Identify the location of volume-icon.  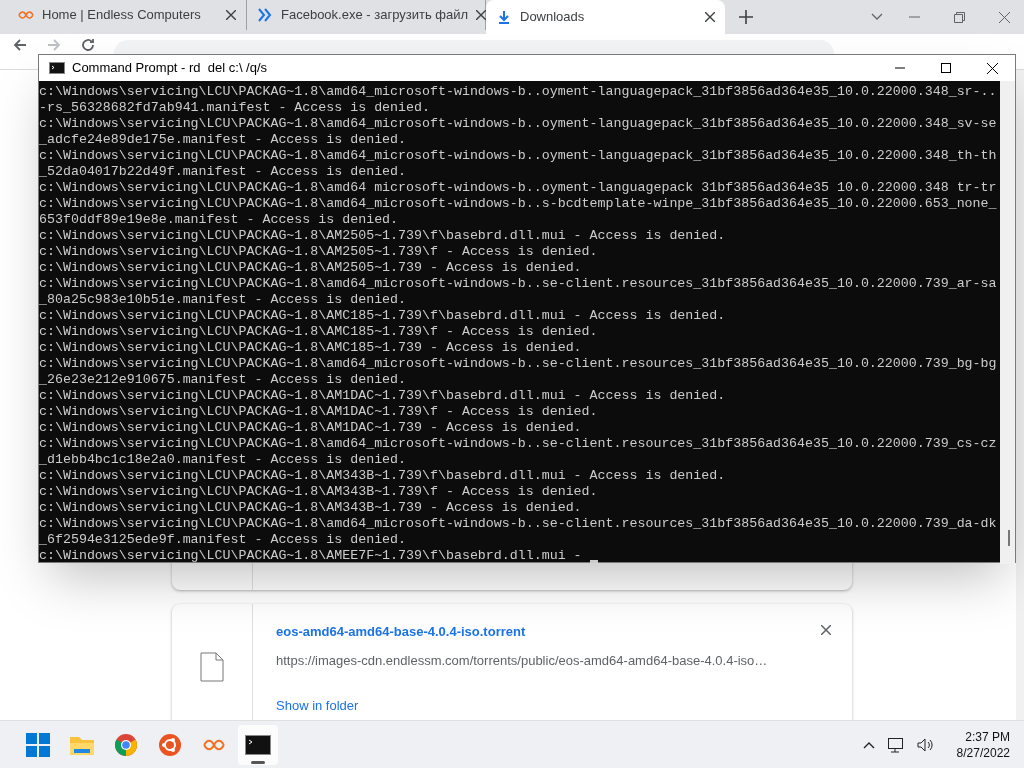
(925, 744).